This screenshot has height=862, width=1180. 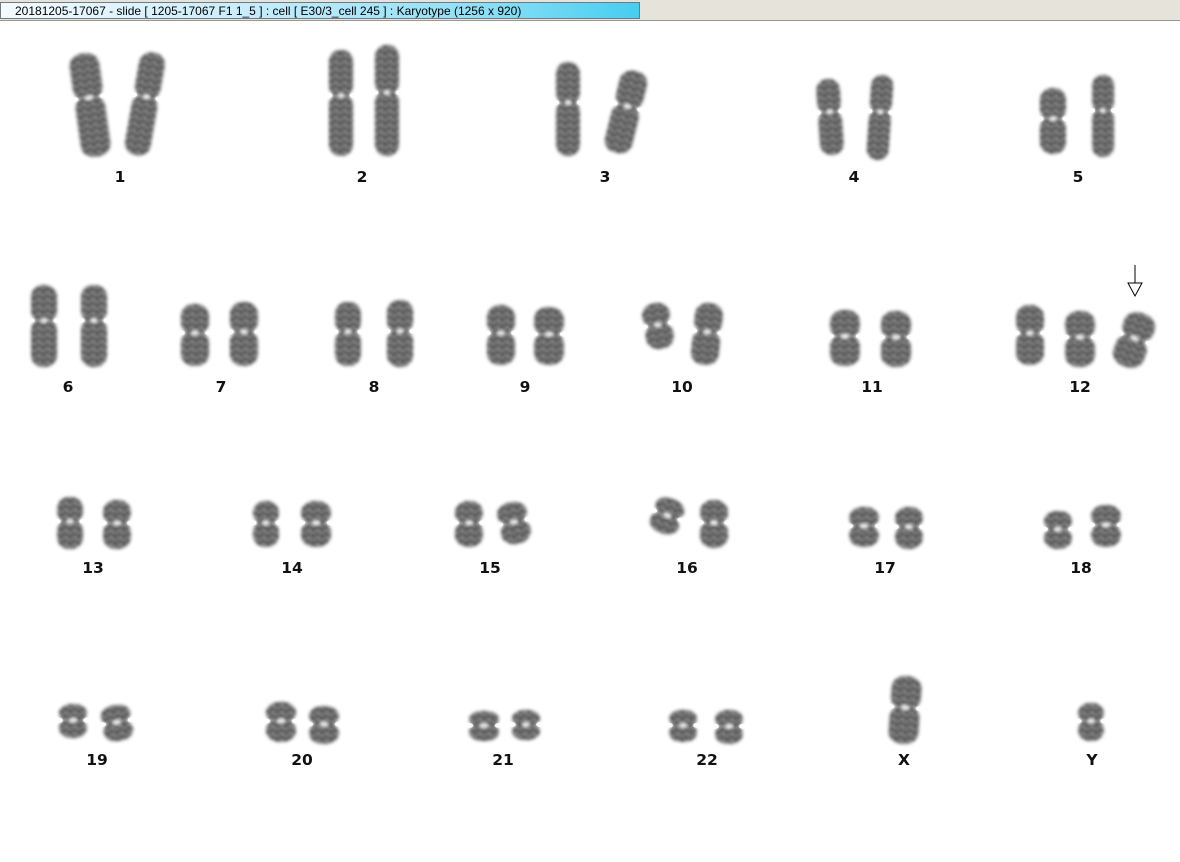 What do you see at coordinates (687, 568) in the screenshot?
I see `chromosome-label-16: 16` at bounding box center [687, 568].